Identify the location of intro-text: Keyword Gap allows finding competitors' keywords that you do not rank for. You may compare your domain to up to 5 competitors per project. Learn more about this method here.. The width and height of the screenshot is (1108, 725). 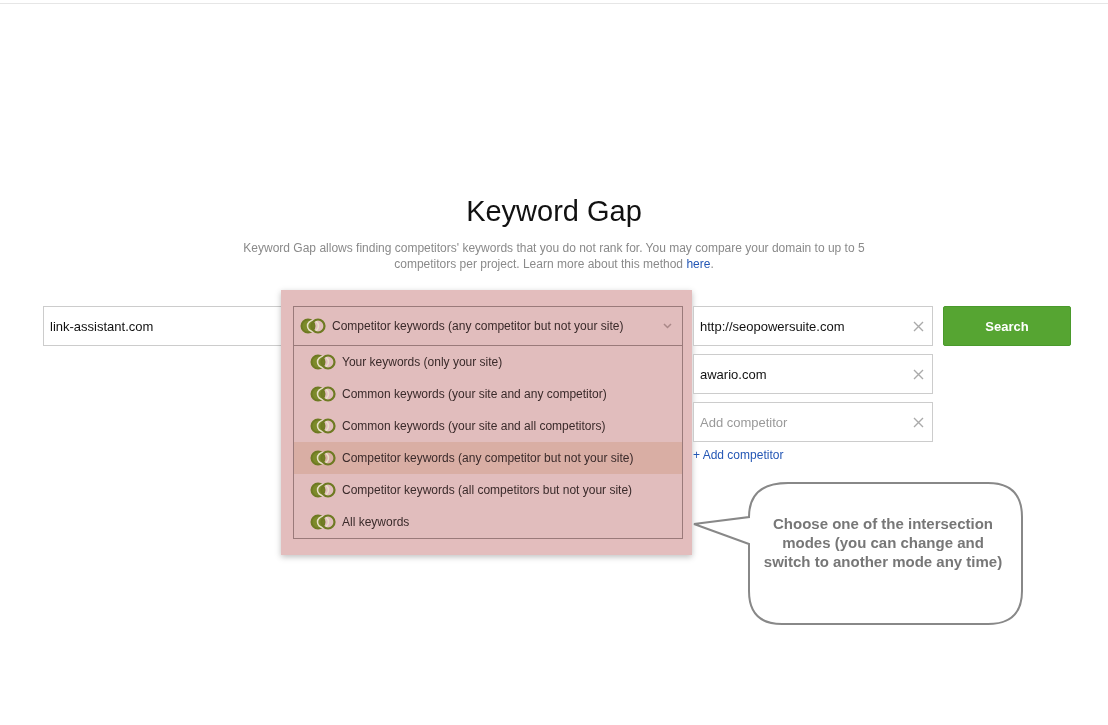
(554, 256).